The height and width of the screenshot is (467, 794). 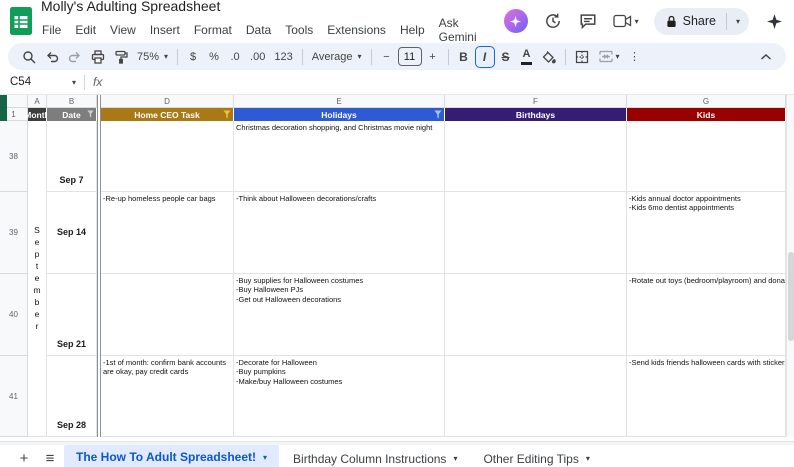 I want to click on formula-input, so click(x=453, y=82).